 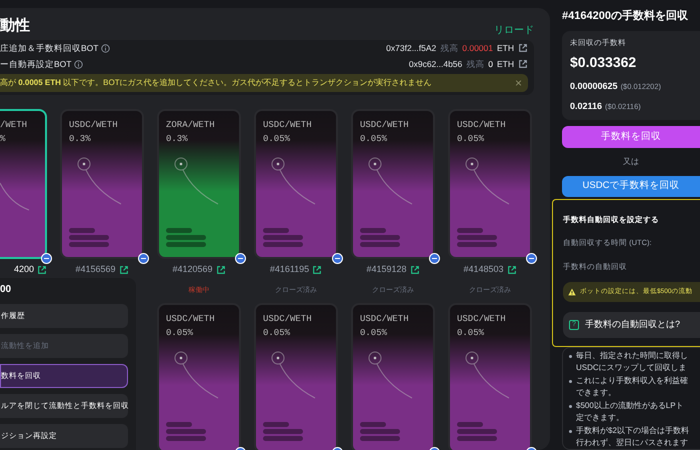 What do you see at coordinates (631, 187) in the screenshot?
I see `usdc-collect-button: USDCで手数料を回収` at bounding box center [631, 187].